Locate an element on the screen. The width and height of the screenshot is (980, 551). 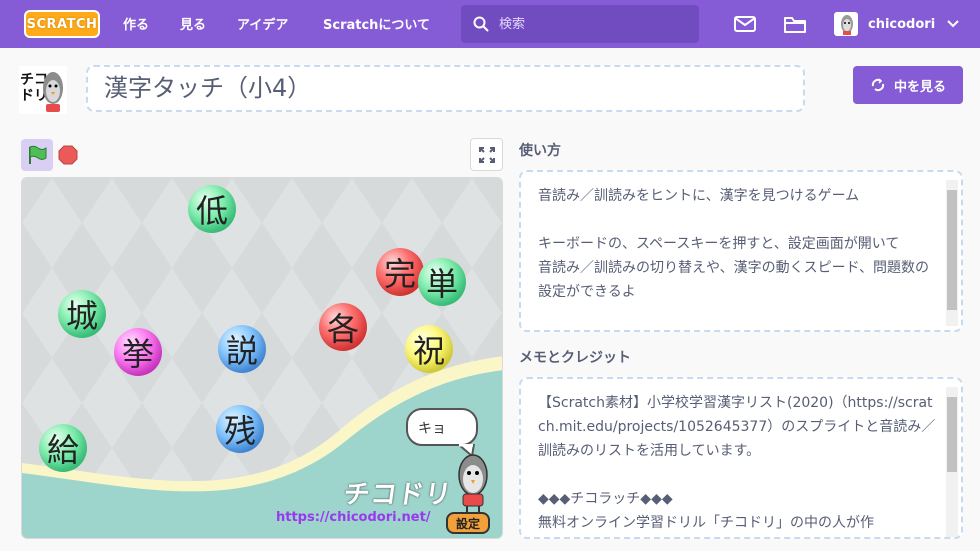
kanji-ball: 低 is located at coordinates (212, 209).